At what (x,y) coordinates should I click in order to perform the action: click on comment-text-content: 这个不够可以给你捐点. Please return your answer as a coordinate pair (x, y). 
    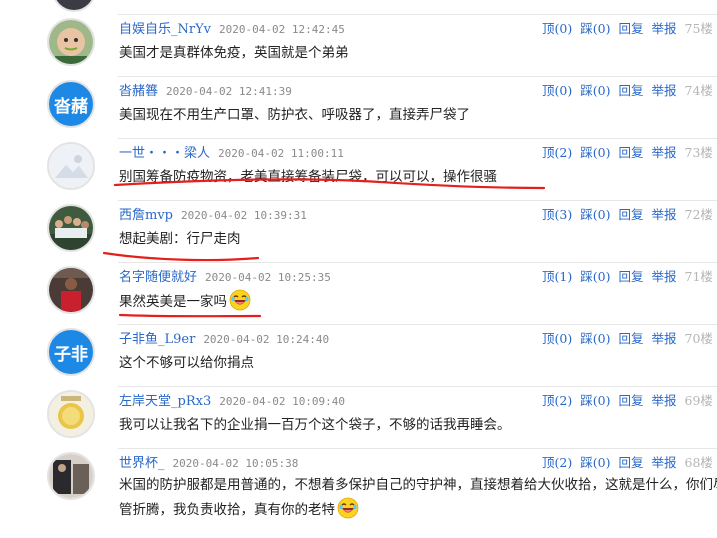
    Looking at the image, I should click on (186, 363).